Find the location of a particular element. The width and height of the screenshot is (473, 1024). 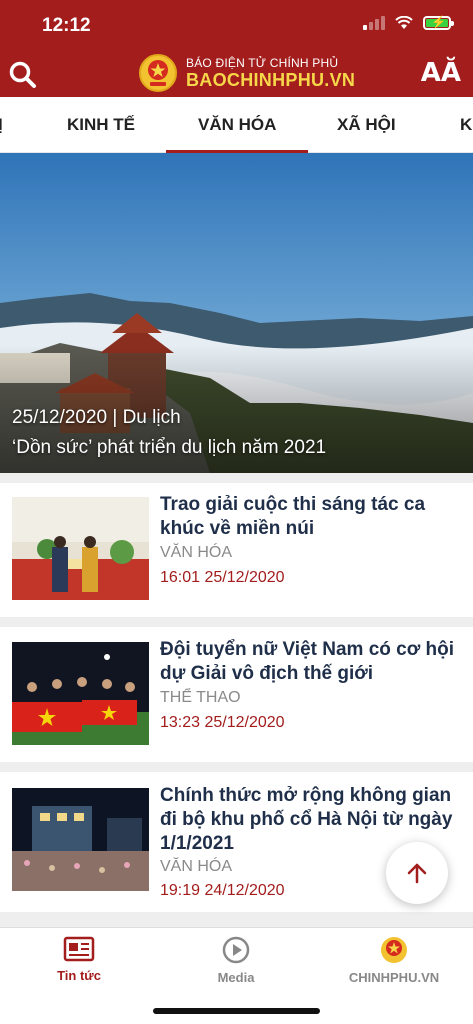

brand-logo: BÁO ĐIỆN TỬ CHÍNH PHỦ BAOCHINHPHU.VN is located at coordinates (246, 73).